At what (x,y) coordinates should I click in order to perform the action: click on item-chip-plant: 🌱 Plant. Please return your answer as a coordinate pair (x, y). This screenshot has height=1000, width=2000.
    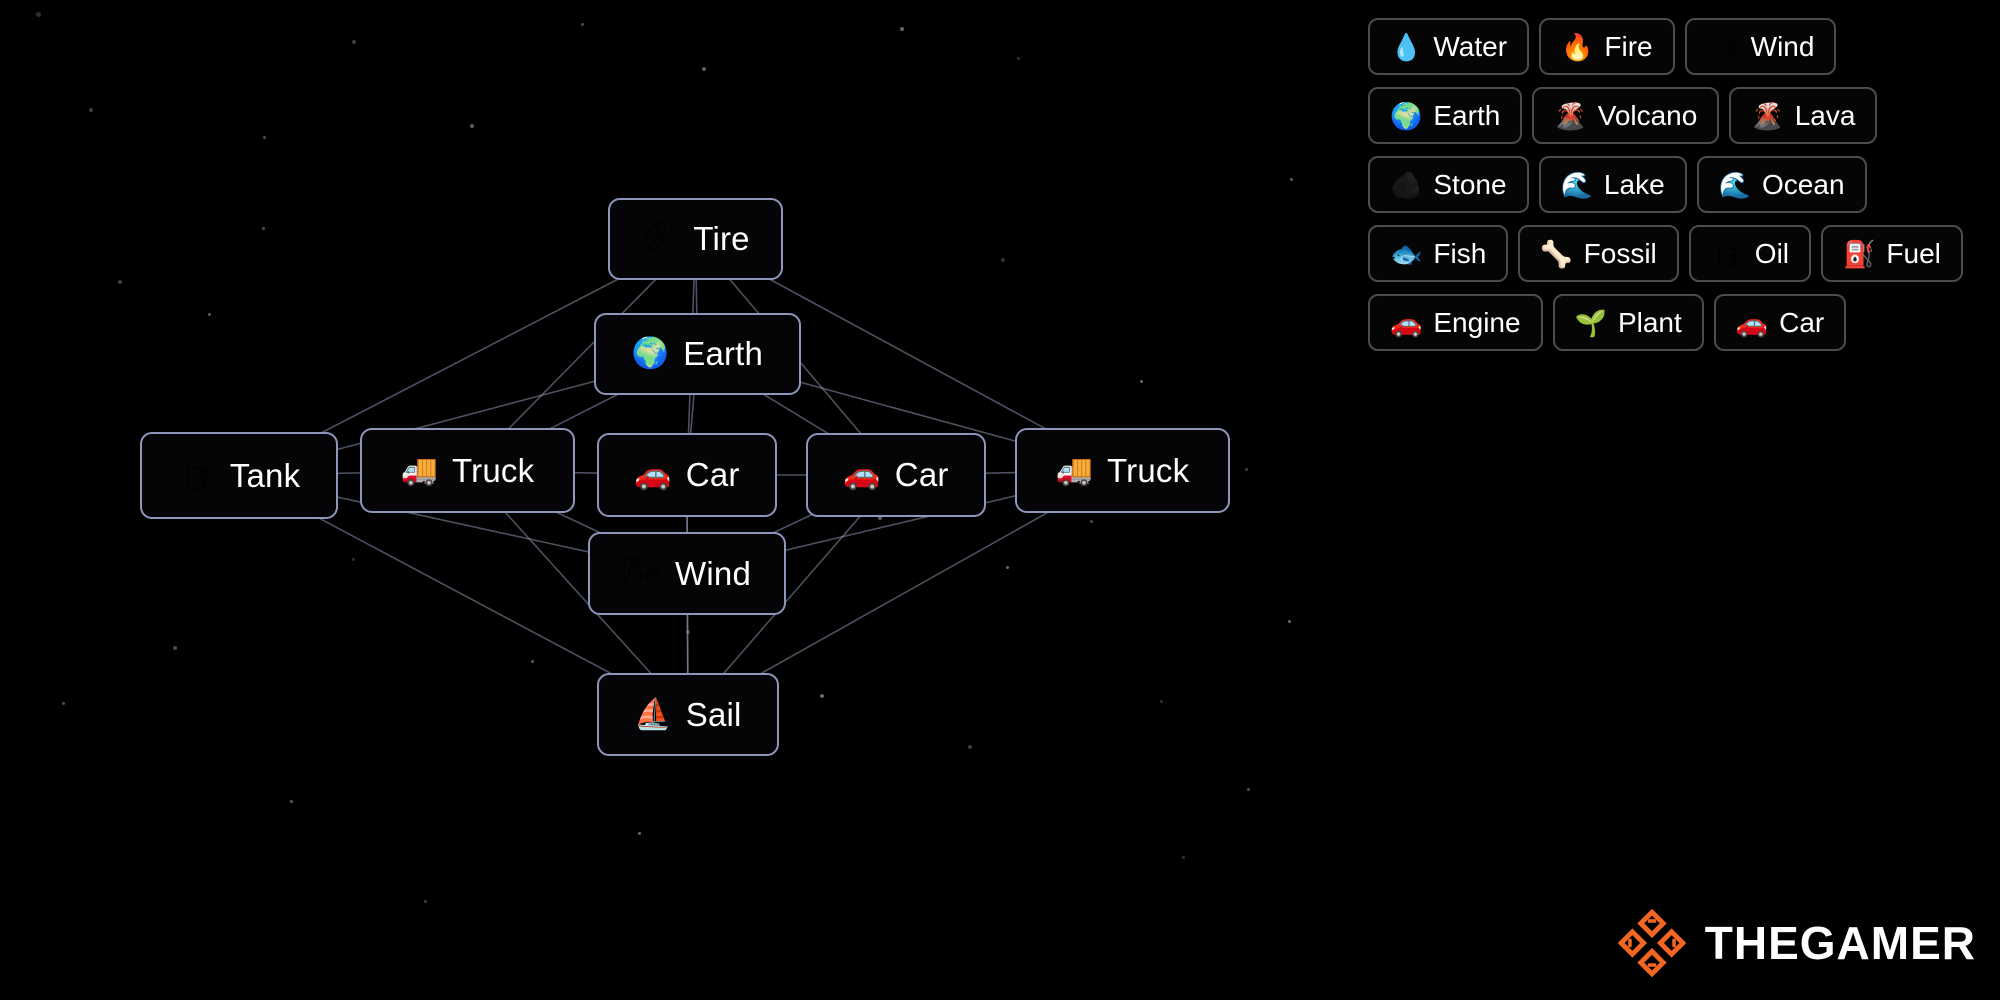
    Looking at the image, I should click on (1628, 322).